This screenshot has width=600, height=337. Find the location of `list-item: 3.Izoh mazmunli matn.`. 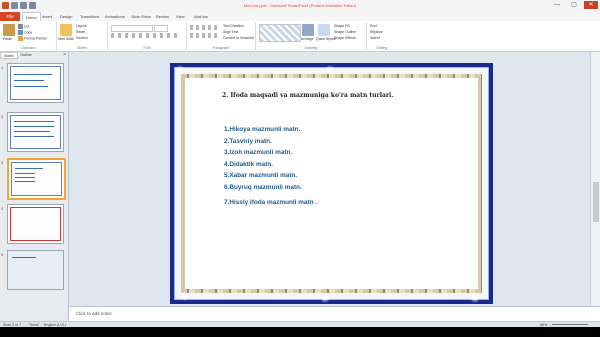

list-item: 3.Izoh mazmunli matn. is located at coordinates (258, 153).